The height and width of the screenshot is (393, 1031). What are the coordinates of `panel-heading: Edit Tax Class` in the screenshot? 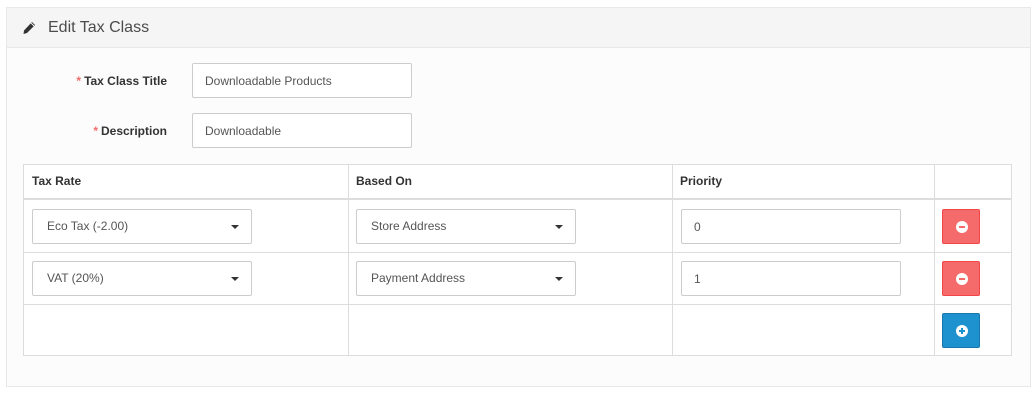 It's located at (518, 28).